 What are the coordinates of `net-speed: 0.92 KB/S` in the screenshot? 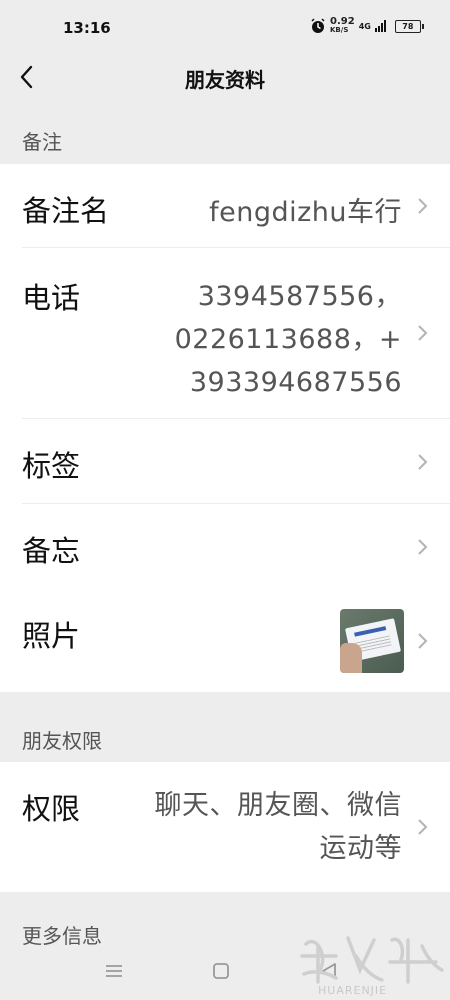 It's located at (342, 25).